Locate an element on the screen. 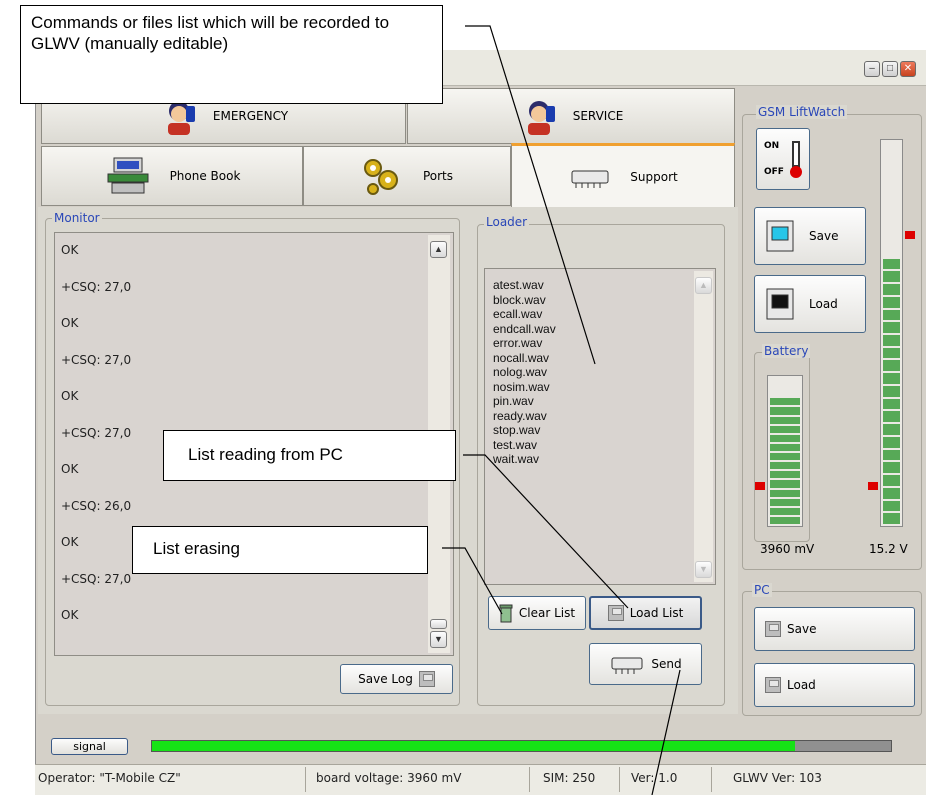 The height and width of the screenshot is (795, 926). leader-line-commands is located at coordinates (530, 195).